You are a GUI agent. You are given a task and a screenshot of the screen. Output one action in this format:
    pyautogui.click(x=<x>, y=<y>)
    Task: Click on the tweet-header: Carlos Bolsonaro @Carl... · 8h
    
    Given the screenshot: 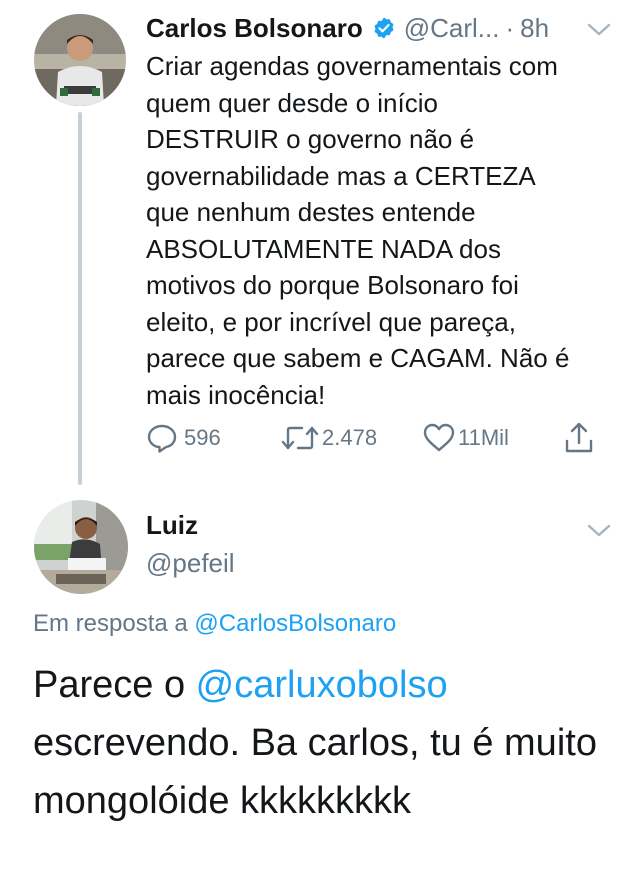 What is the action you would take?
    pyautogui.click(x=381, y=28)
    